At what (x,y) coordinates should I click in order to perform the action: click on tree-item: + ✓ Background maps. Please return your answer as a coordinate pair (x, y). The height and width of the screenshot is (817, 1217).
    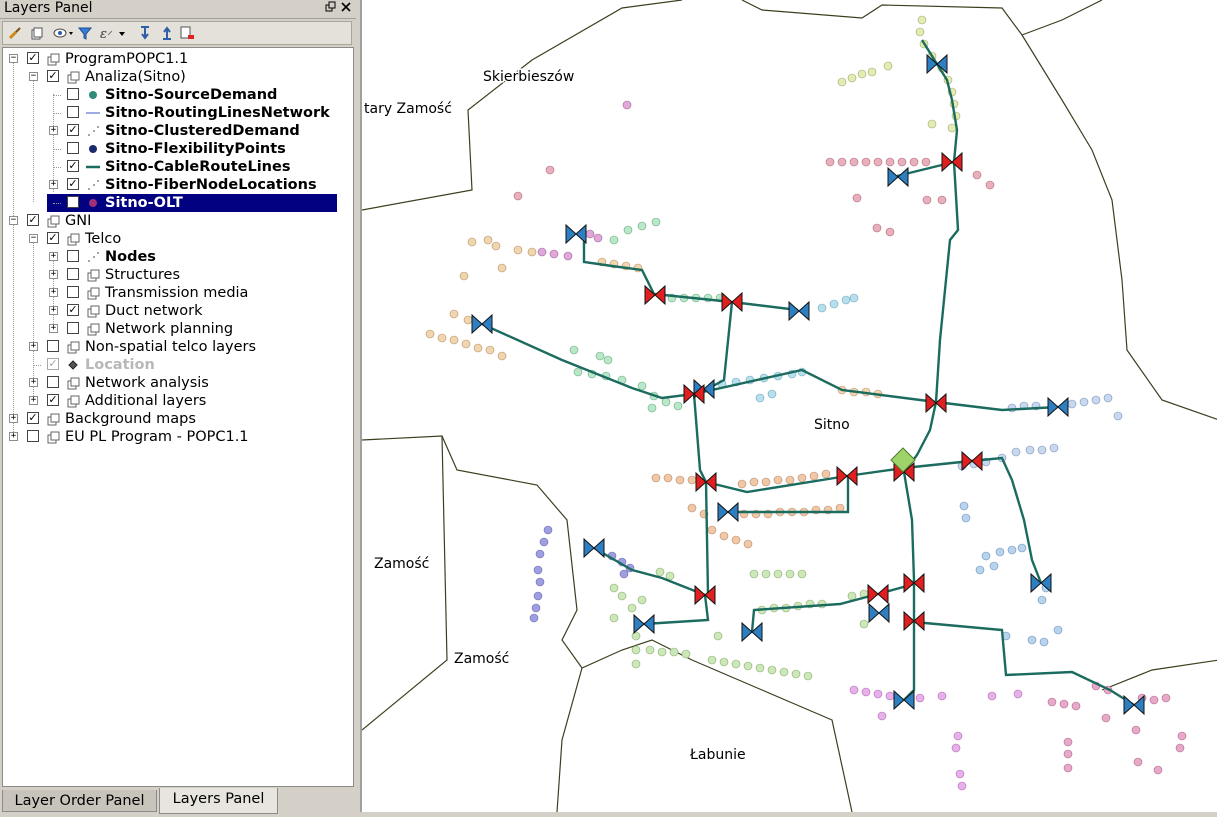
    Looking at the image, I should click on (178, 419).